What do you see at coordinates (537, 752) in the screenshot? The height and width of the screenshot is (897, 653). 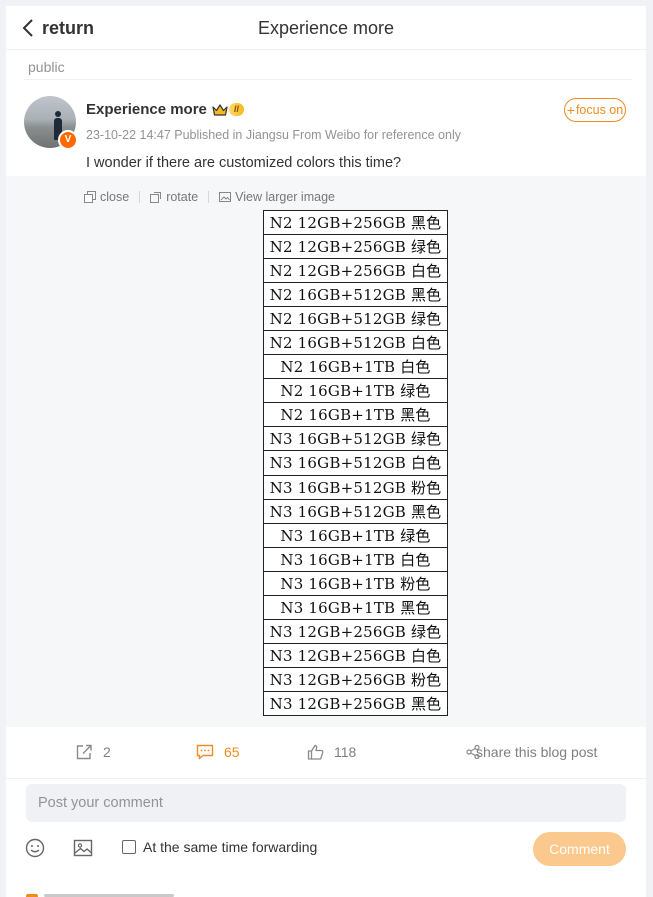 I see `share-label: share this blog post` at bounding box center [537, 752].